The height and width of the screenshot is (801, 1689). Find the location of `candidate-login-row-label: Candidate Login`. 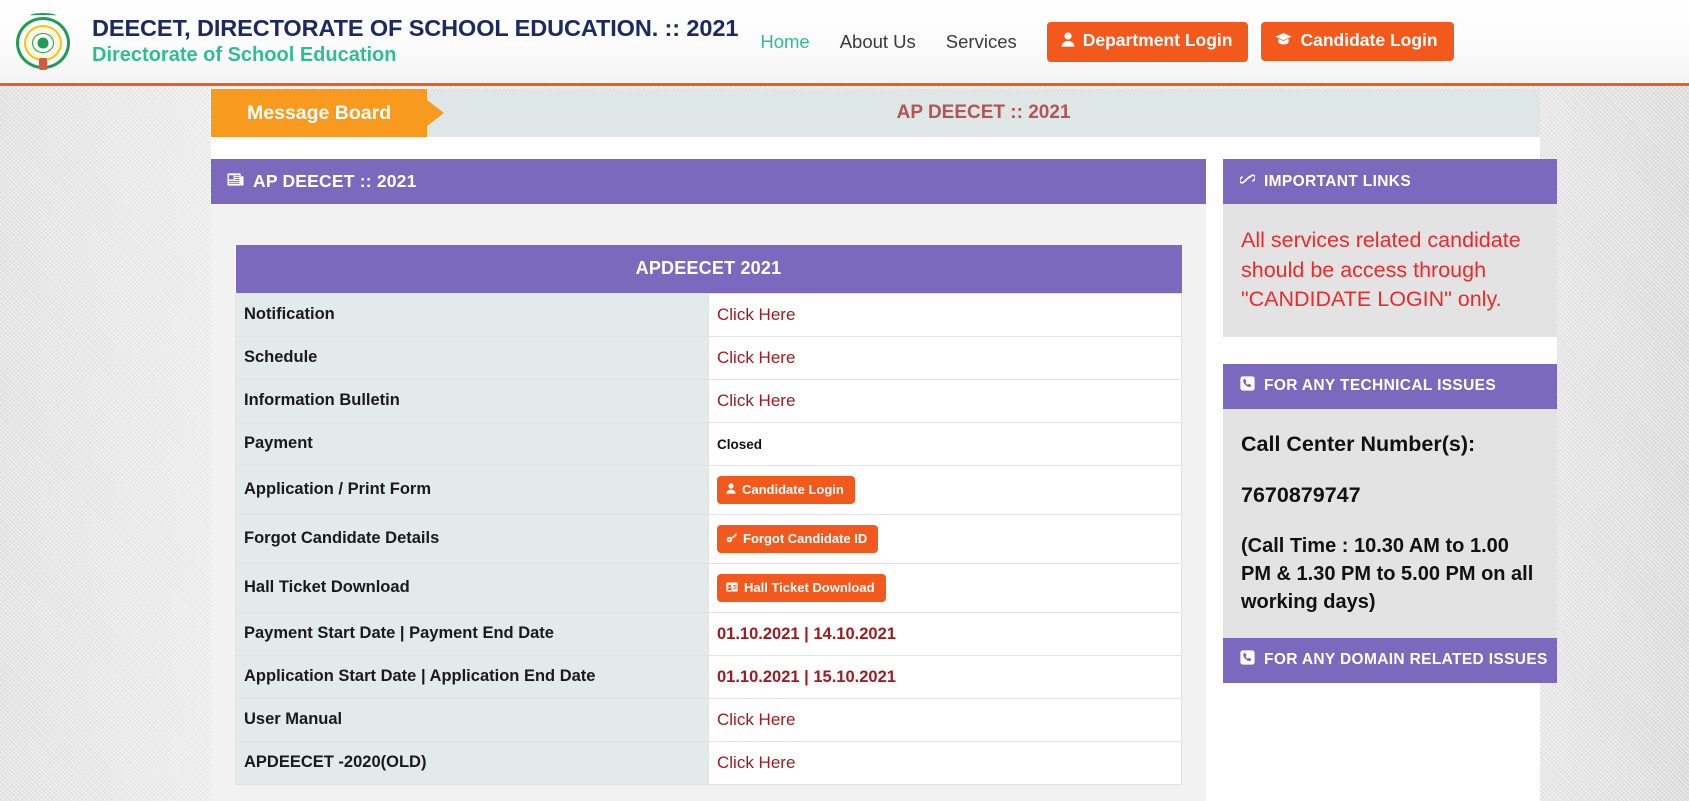

candidate-login-row-label: Candidate Login is located at coordinates (793, 489).